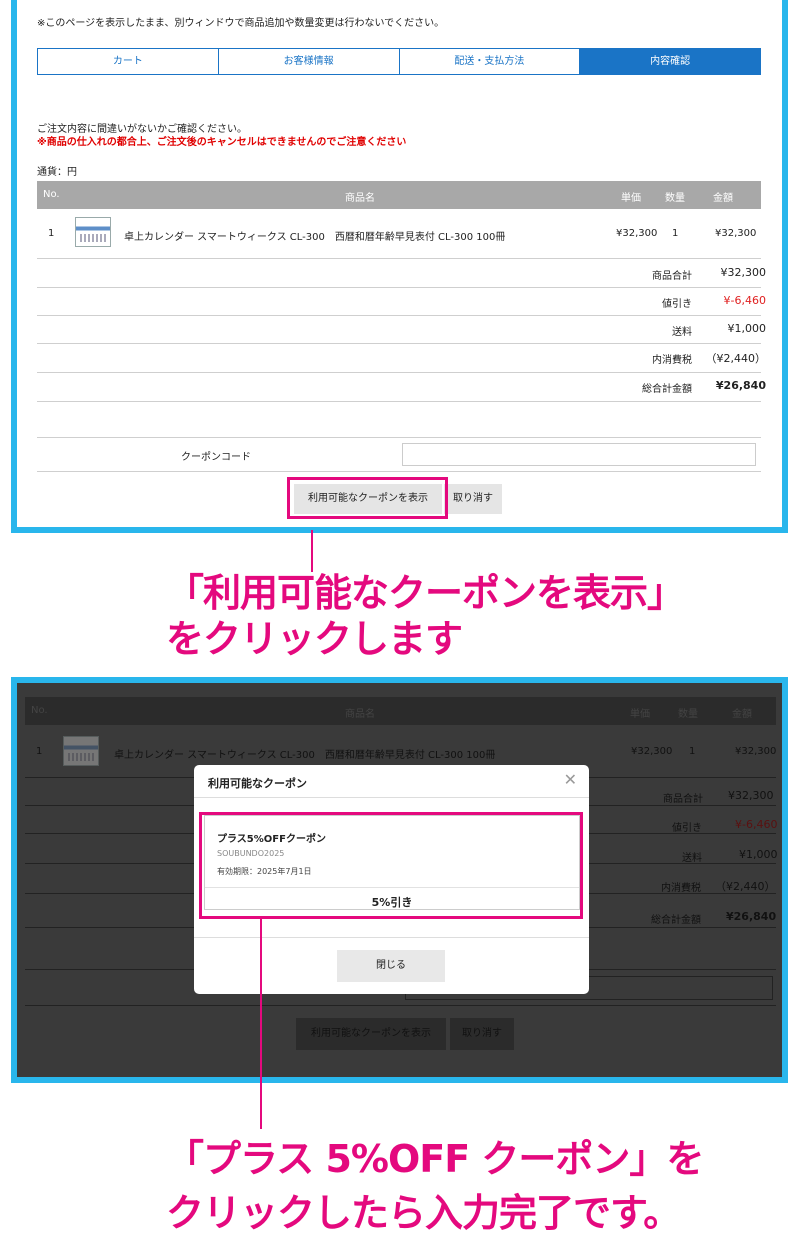 Image resolution: width=800 pixels, height=1254 pixels. What do you see at coordinates (751, 795) in the screenshot?
I see `dim-subtotal-value: ¥32,300` at bounding box center [751, 795].